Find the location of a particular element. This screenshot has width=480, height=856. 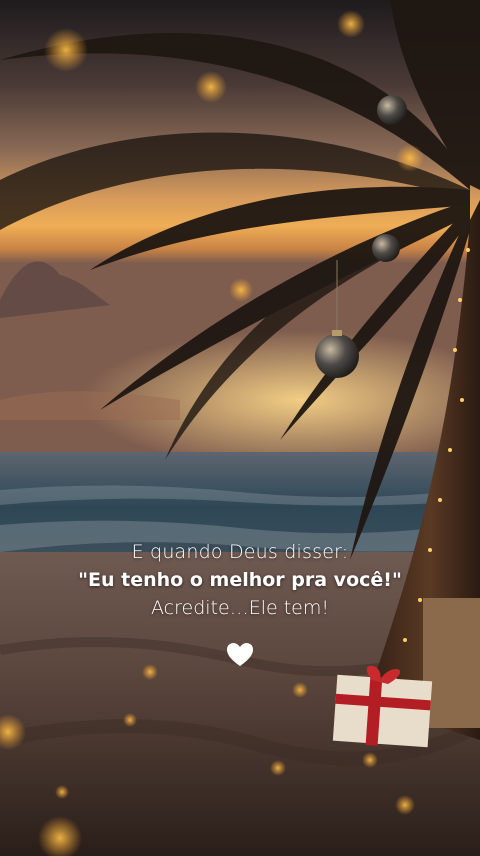

quote-line-1: E quando Deus disser: is located at coordinates (240, 552).